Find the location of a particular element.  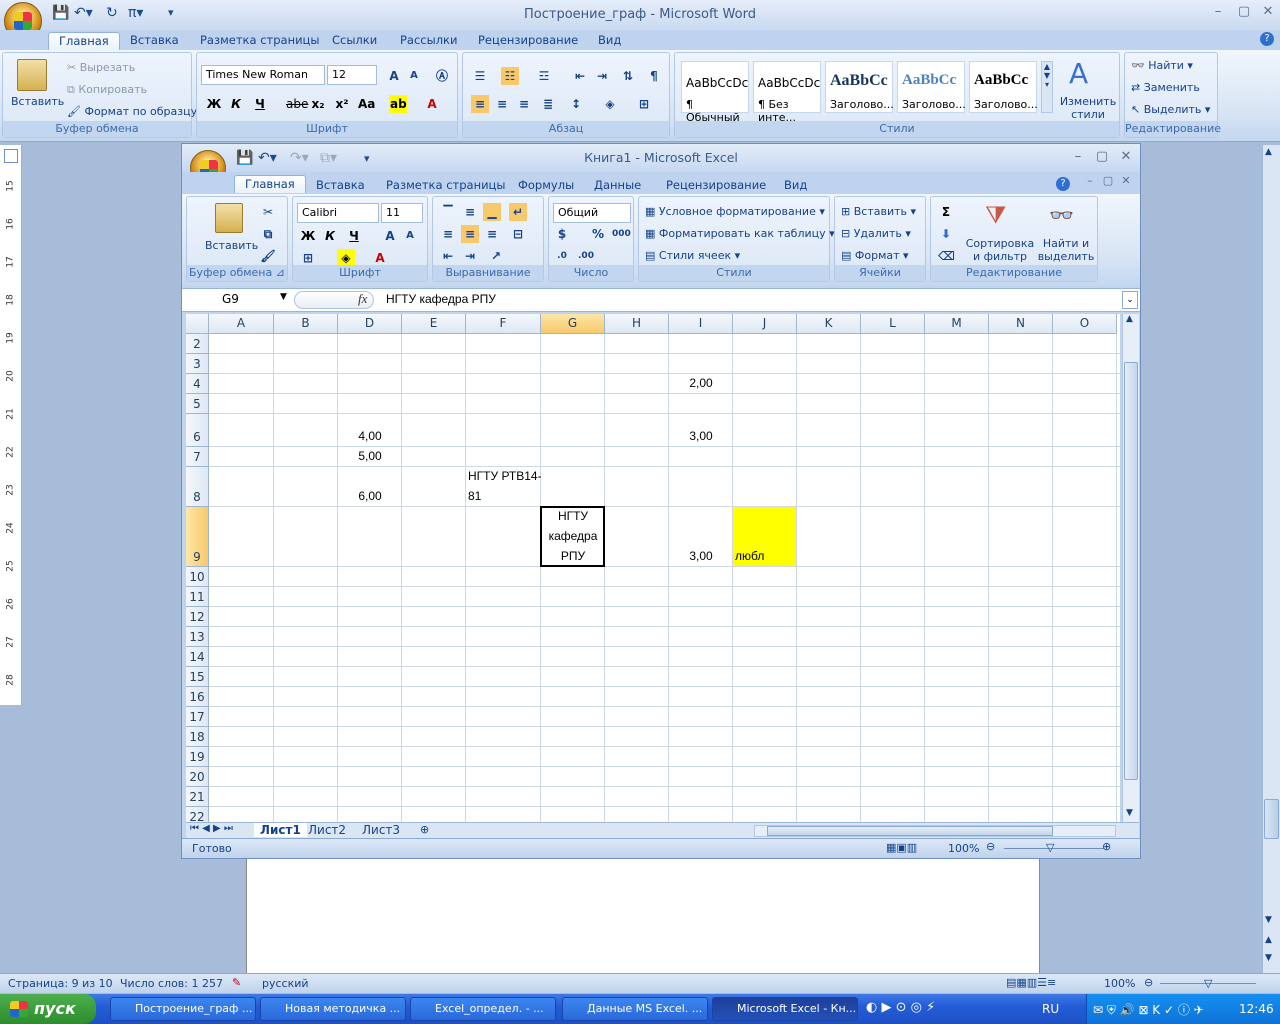

increase-decimal-icon: .0 is located at coordinates (562, 256).